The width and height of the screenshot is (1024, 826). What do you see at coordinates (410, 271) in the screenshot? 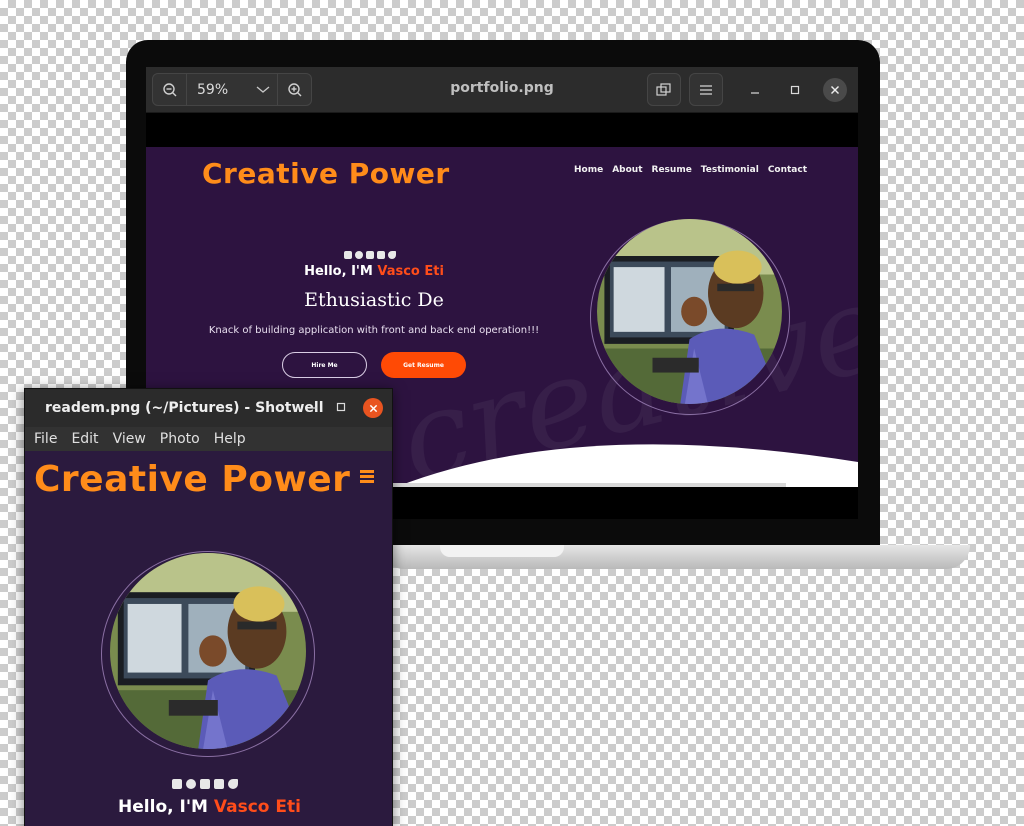
I see `greeting-name: Vasco Eti` at bounding box center [410, 271].